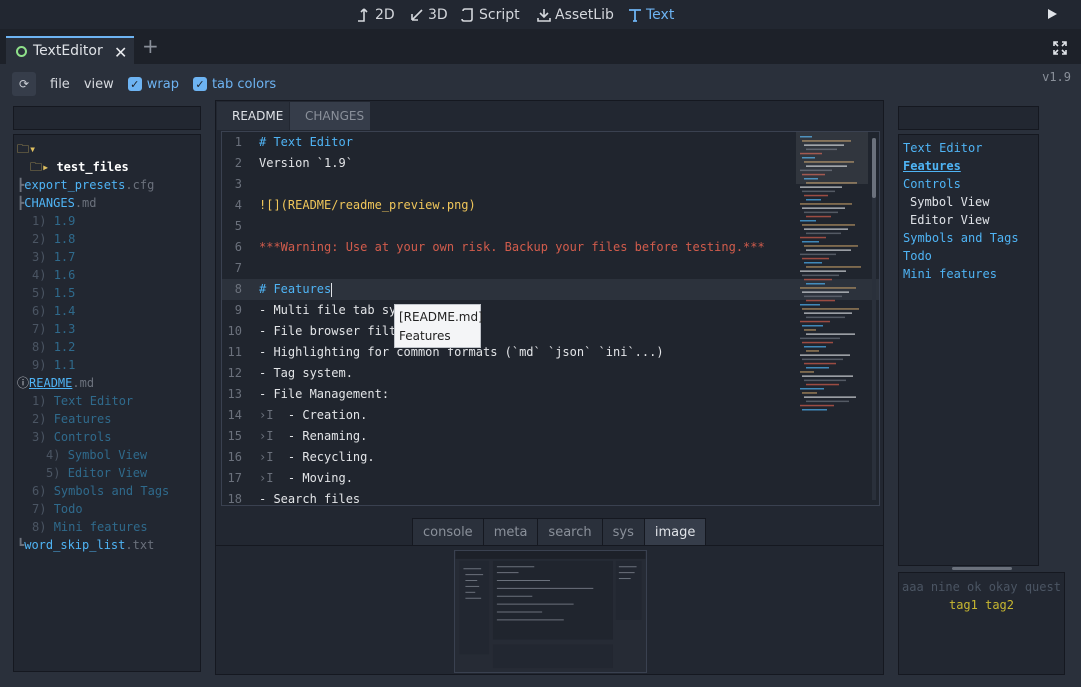 Image resolution: width=1081 pixels, height=687 pixels. I want to click on tree-heading-item: 1) 1.9, so click(107, 221).